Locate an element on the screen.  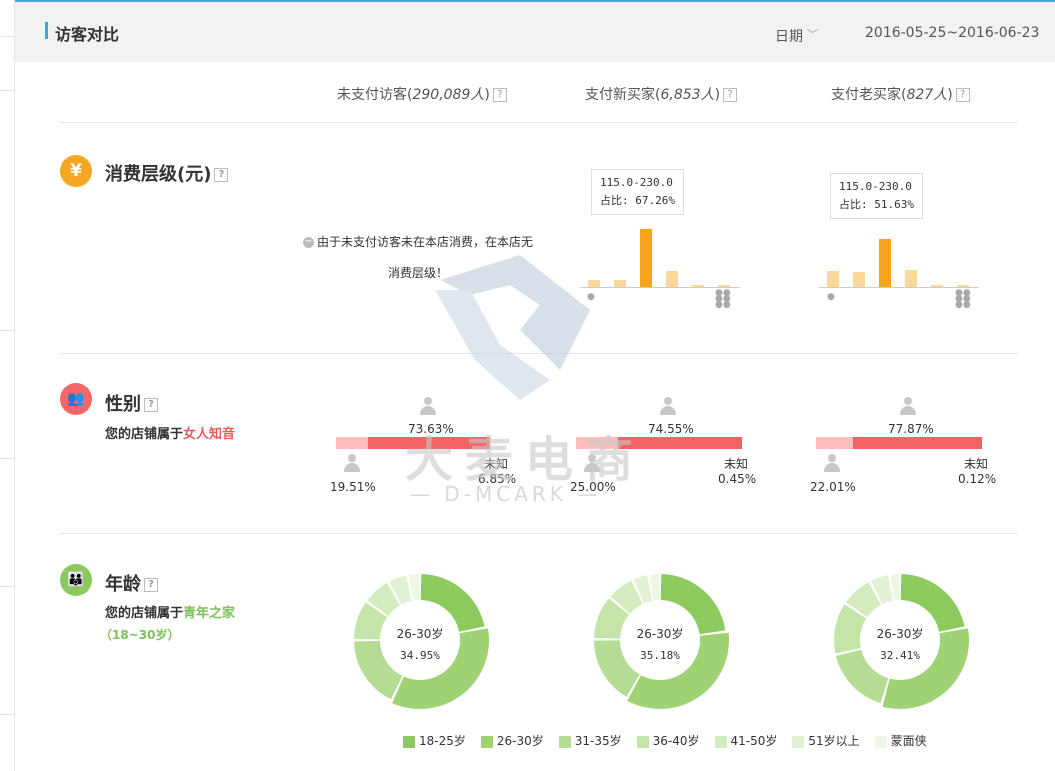
female-bar is located at coordinates (917, 443).